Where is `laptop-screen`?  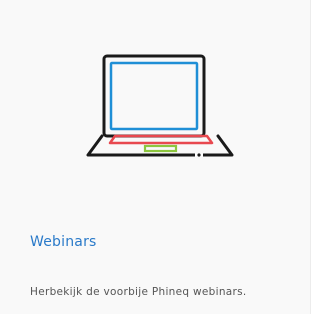
laptop-screen is located at coordinates (154, 96).